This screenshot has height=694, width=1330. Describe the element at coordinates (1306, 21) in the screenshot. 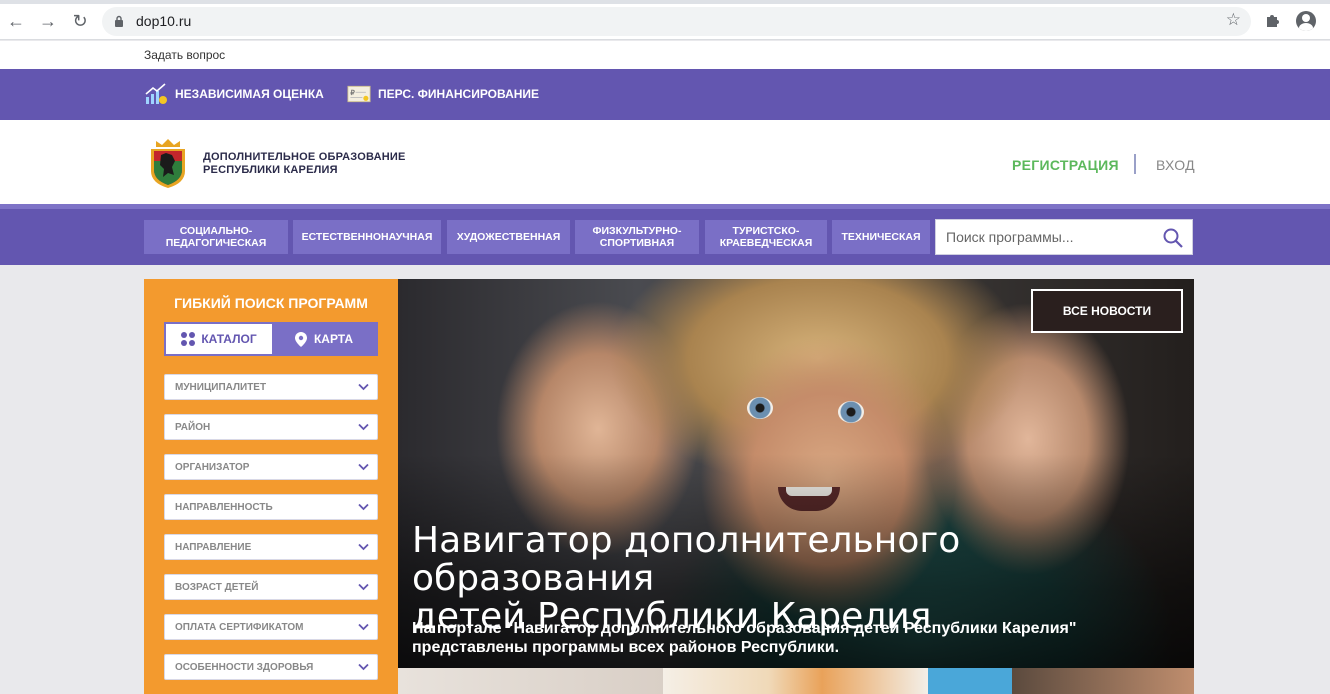

I see `profile-icon` at that location.